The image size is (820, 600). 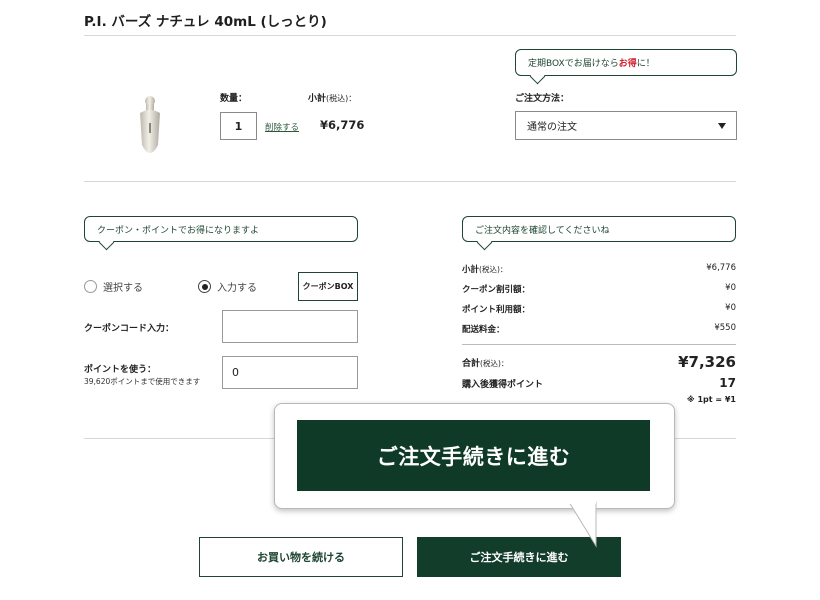 I want to click on subscription-bubble: 定期BOXでお届けなら お得 に！, so click(x=626, y=62).